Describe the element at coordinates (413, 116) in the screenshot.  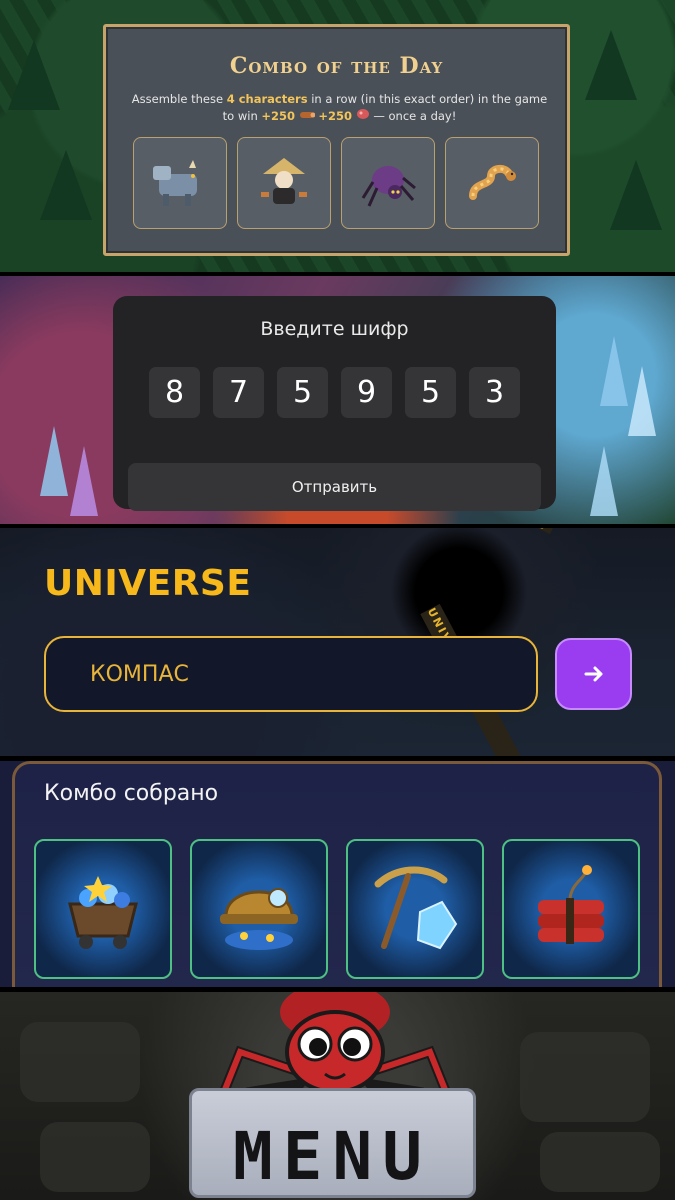
I see `desc-text: — once a day!` at that location.